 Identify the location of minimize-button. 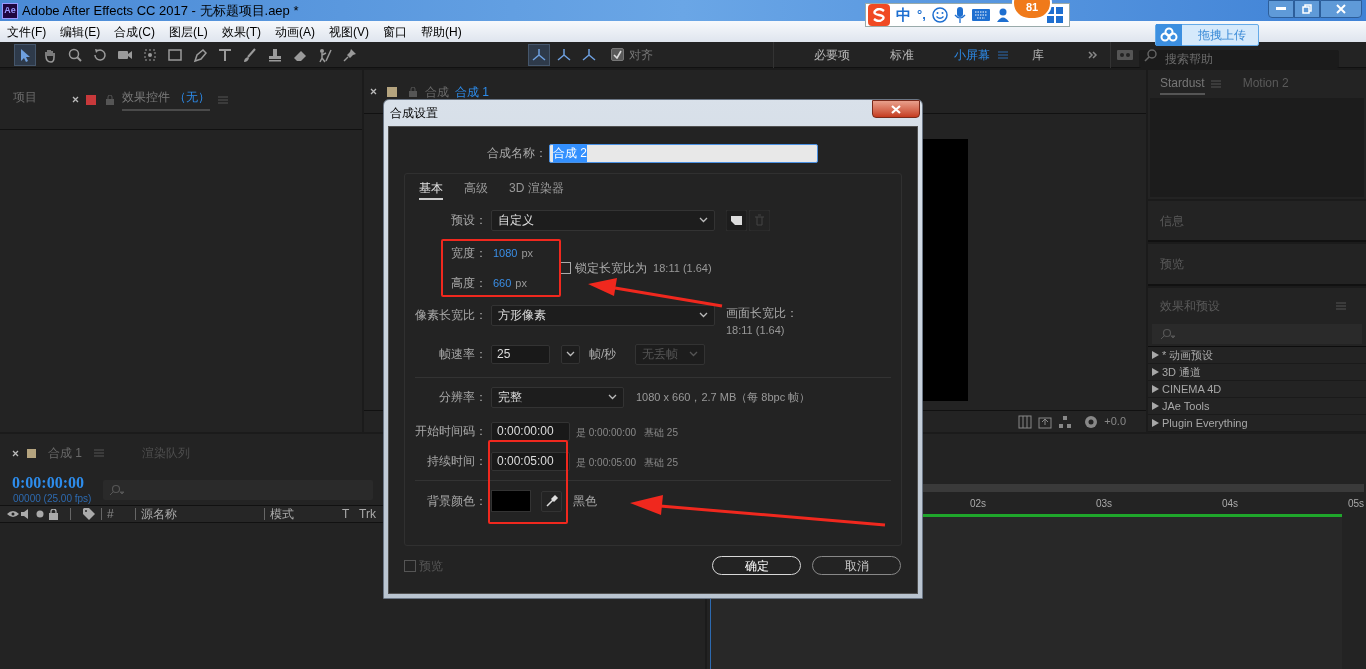
(1281, 9).